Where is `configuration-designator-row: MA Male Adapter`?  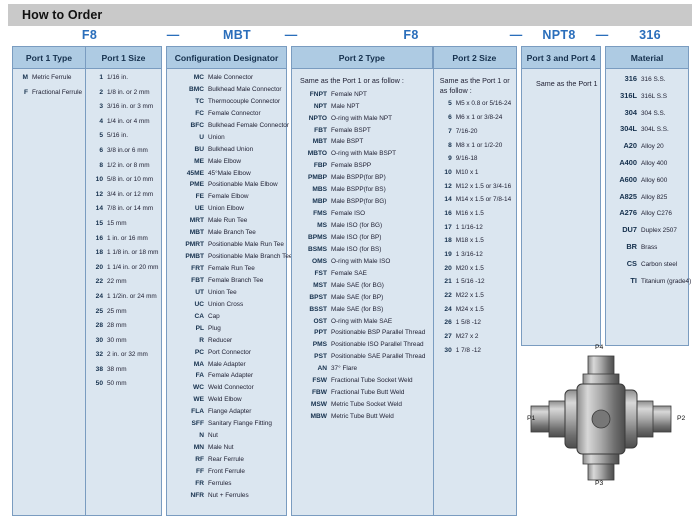
configuration-designator-row: MA Male Adapter is located at coordinates (226, 365).